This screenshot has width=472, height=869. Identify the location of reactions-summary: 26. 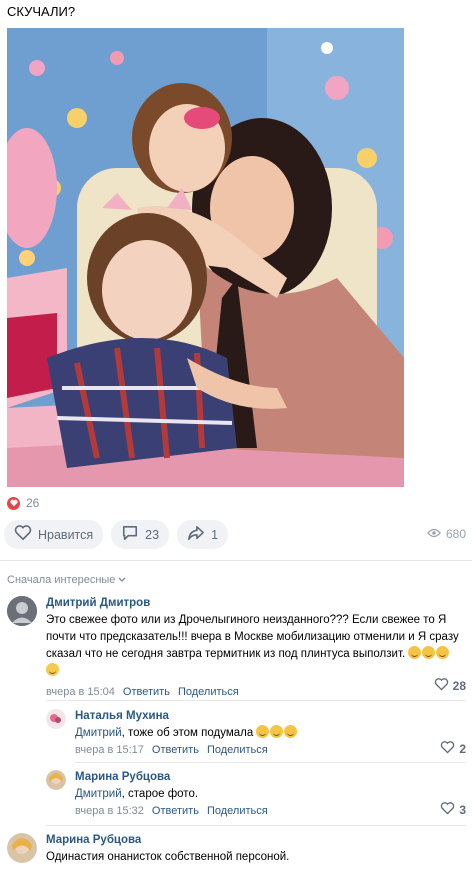
(23, 503).